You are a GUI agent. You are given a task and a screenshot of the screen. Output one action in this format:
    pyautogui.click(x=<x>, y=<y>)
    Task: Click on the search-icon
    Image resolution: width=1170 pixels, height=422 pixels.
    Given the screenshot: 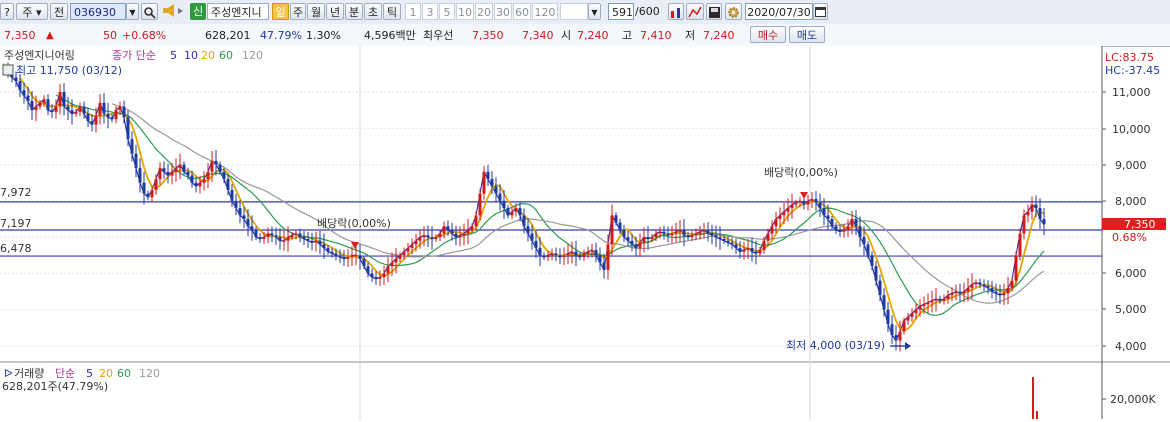 What is the action you would take?
    pyautogui.click(x=149, y=11)
    